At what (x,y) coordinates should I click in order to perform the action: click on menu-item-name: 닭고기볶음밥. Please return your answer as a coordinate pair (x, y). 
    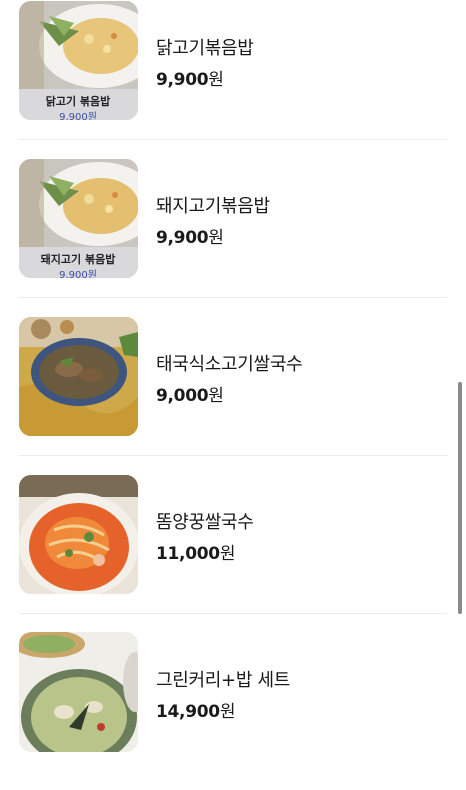
    Looking at the image, I should click on (205, 48).